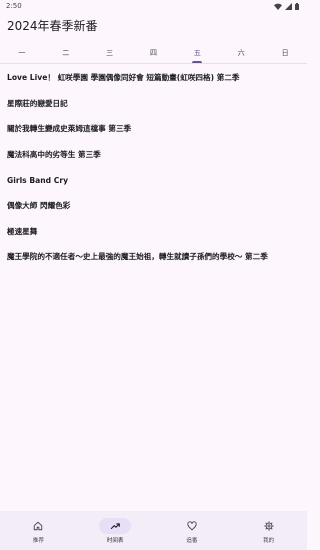 This screenshot has width=320, height=550. I want to click on list-item: 偶像大師 閃耀色彩, so click(153, 206).